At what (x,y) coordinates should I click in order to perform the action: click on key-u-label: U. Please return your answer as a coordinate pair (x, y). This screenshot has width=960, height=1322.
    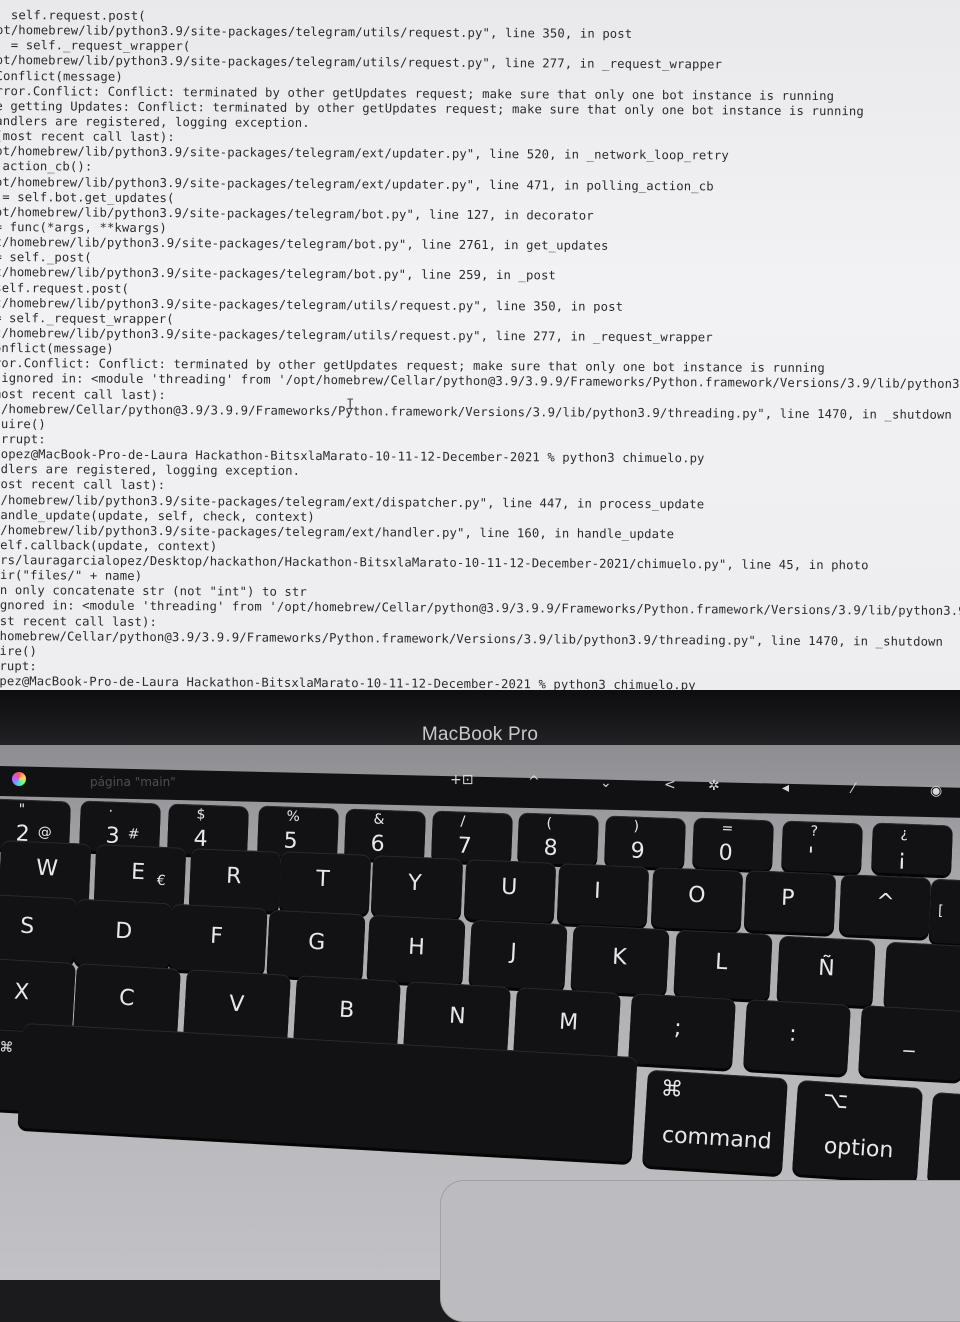
    Looking at the image, I should click on (509, 887).